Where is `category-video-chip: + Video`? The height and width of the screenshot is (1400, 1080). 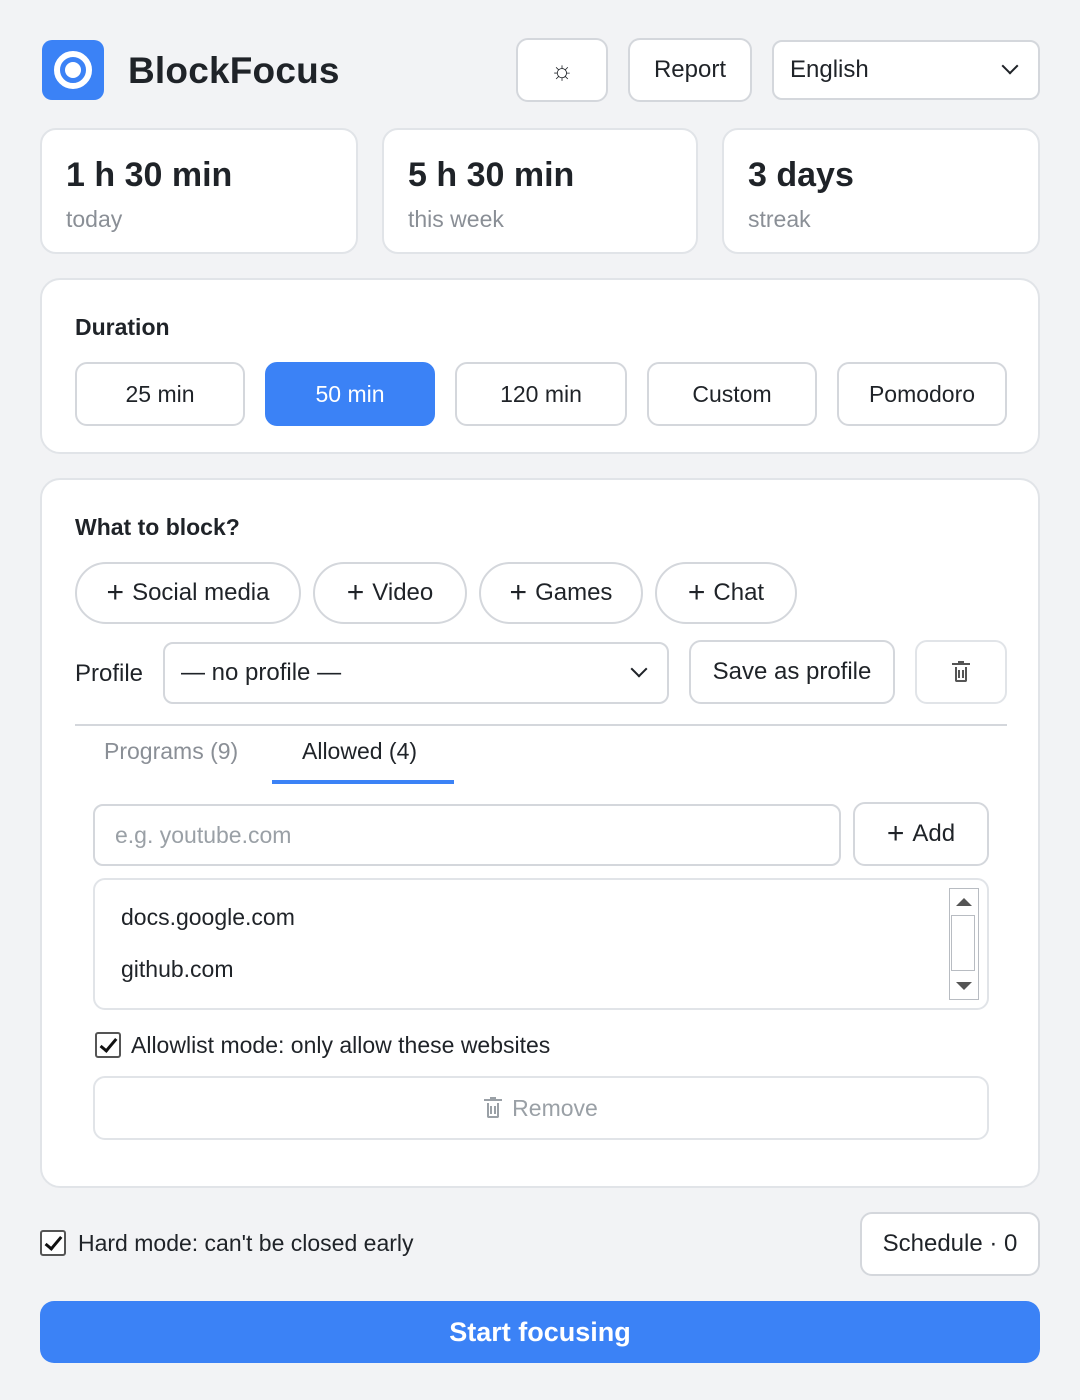
category-video-chip: + Video is located at coordinates (390, 593).